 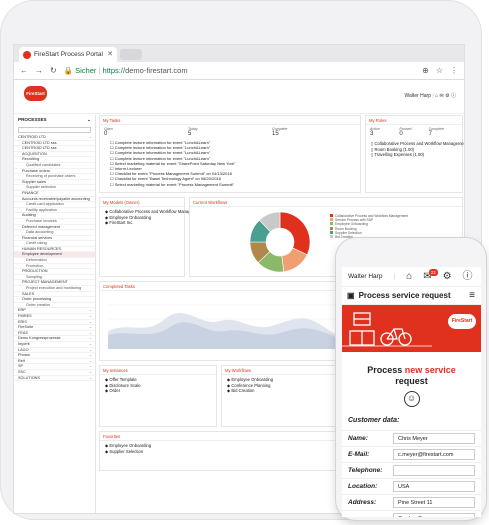 What do you see at coordinates (158, 391) in the screenshot?
I see `list-item: ◆ Order` at bounding box center [158, 391].